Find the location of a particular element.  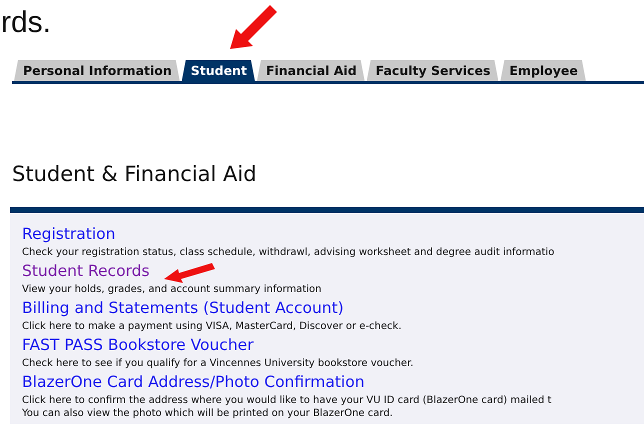

link-description: Click here to confirm the address where you would like to have your VU ID card (BlazerOne card) mailed t is located at coordinates (287, 401).